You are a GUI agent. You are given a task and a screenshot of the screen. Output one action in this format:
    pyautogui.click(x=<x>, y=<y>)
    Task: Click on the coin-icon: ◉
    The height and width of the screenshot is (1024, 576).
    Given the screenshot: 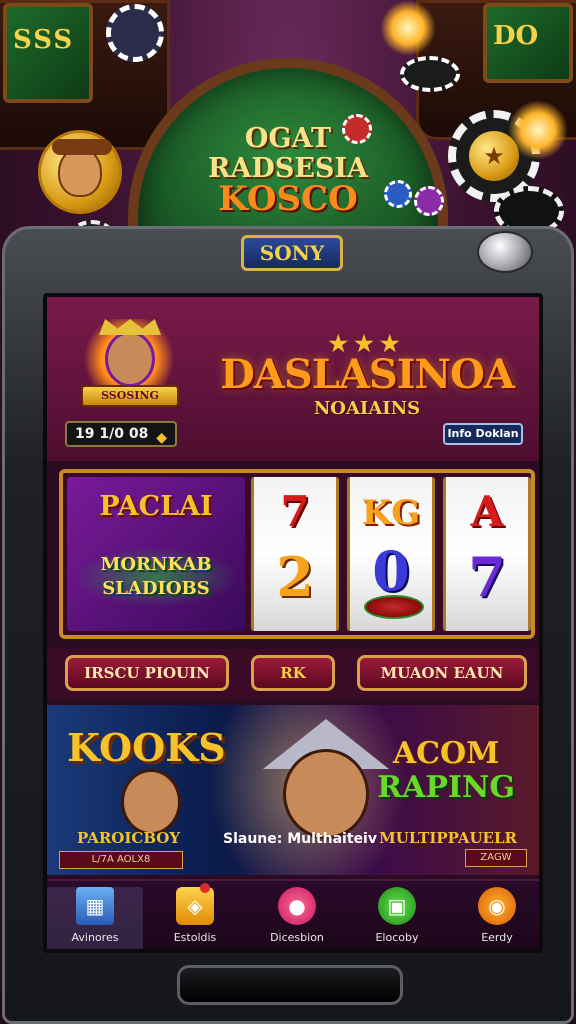 What is the action you would take?
    pyautogui.click(x=497, y=906)
    